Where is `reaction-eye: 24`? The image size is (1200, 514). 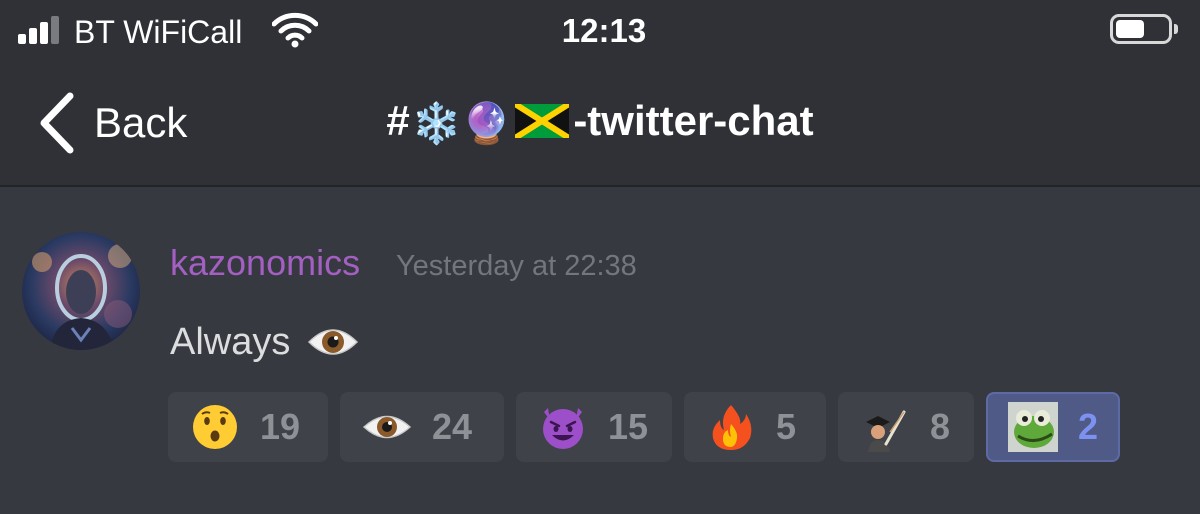
reaction-eye: 24 is located at coordinates (422, 427).